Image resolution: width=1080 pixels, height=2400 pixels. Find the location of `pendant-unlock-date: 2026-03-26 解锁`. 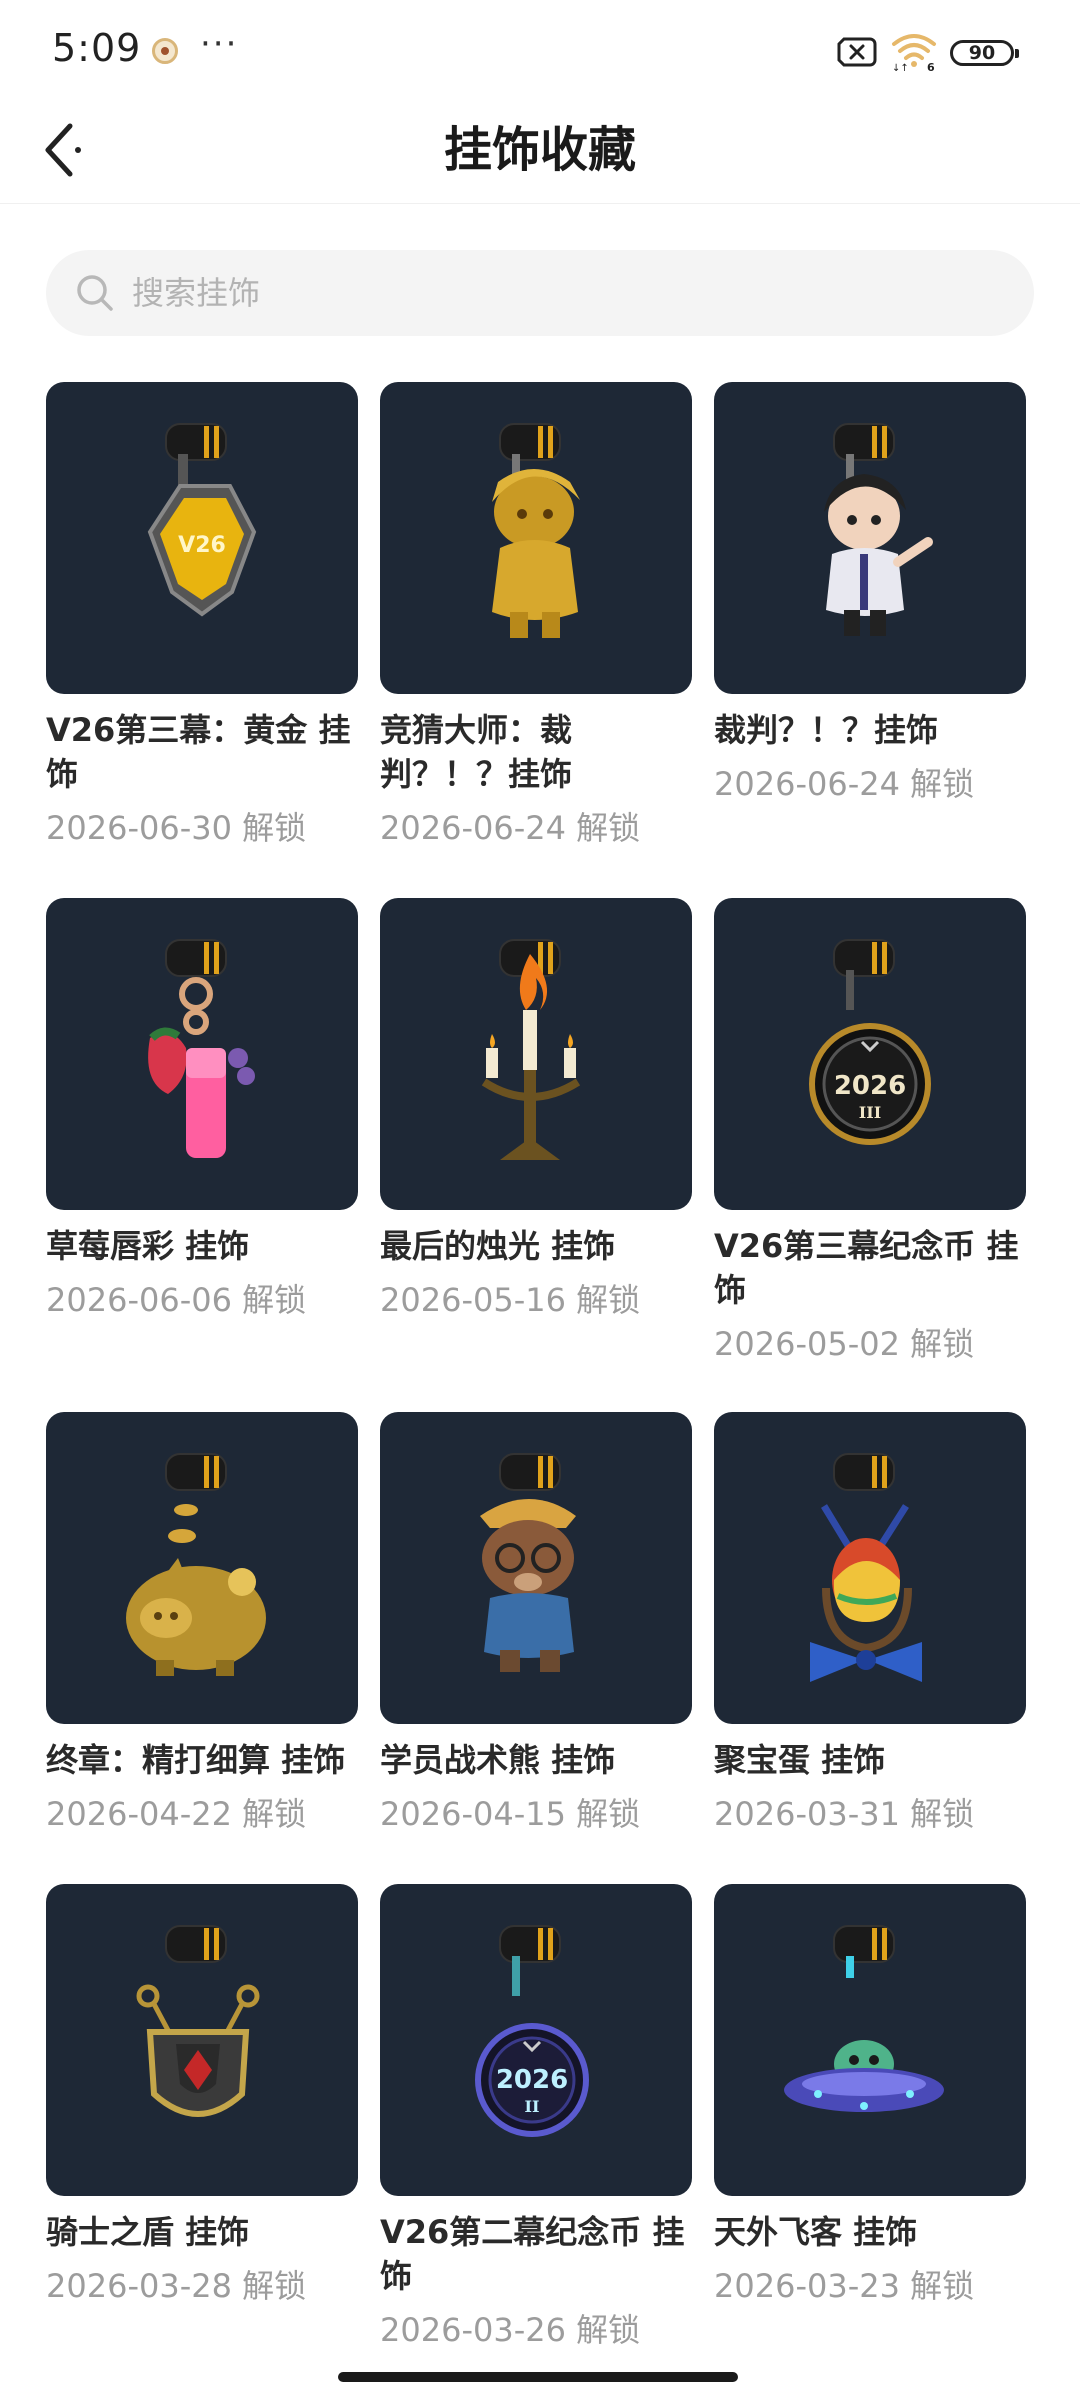

pendant-unlock-date: 2026-03-26 解锁 is located at coordinates (510, 2330).